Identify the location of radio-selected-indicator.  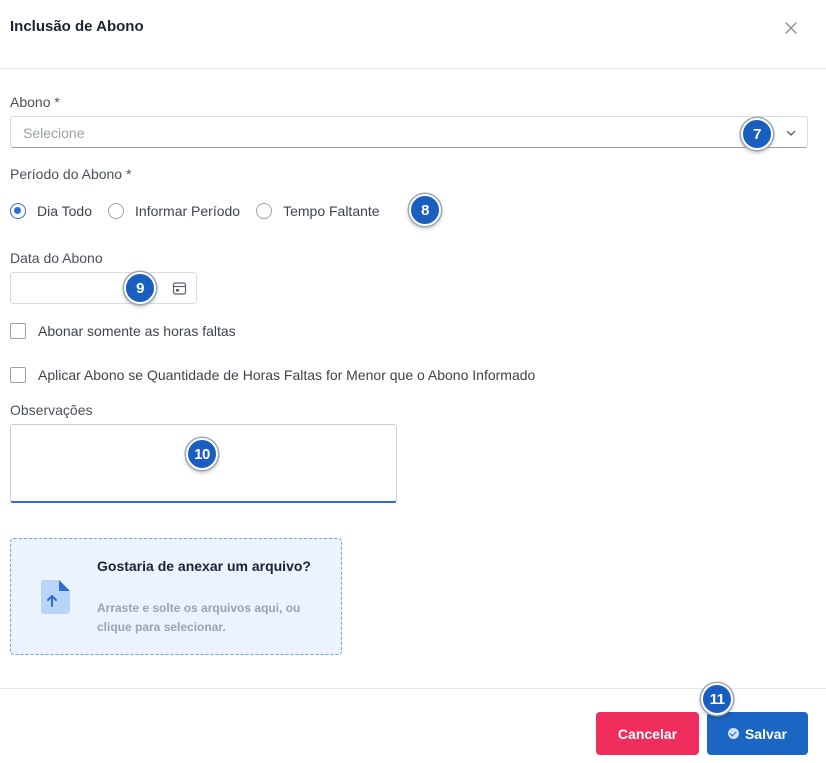
(18, 211).